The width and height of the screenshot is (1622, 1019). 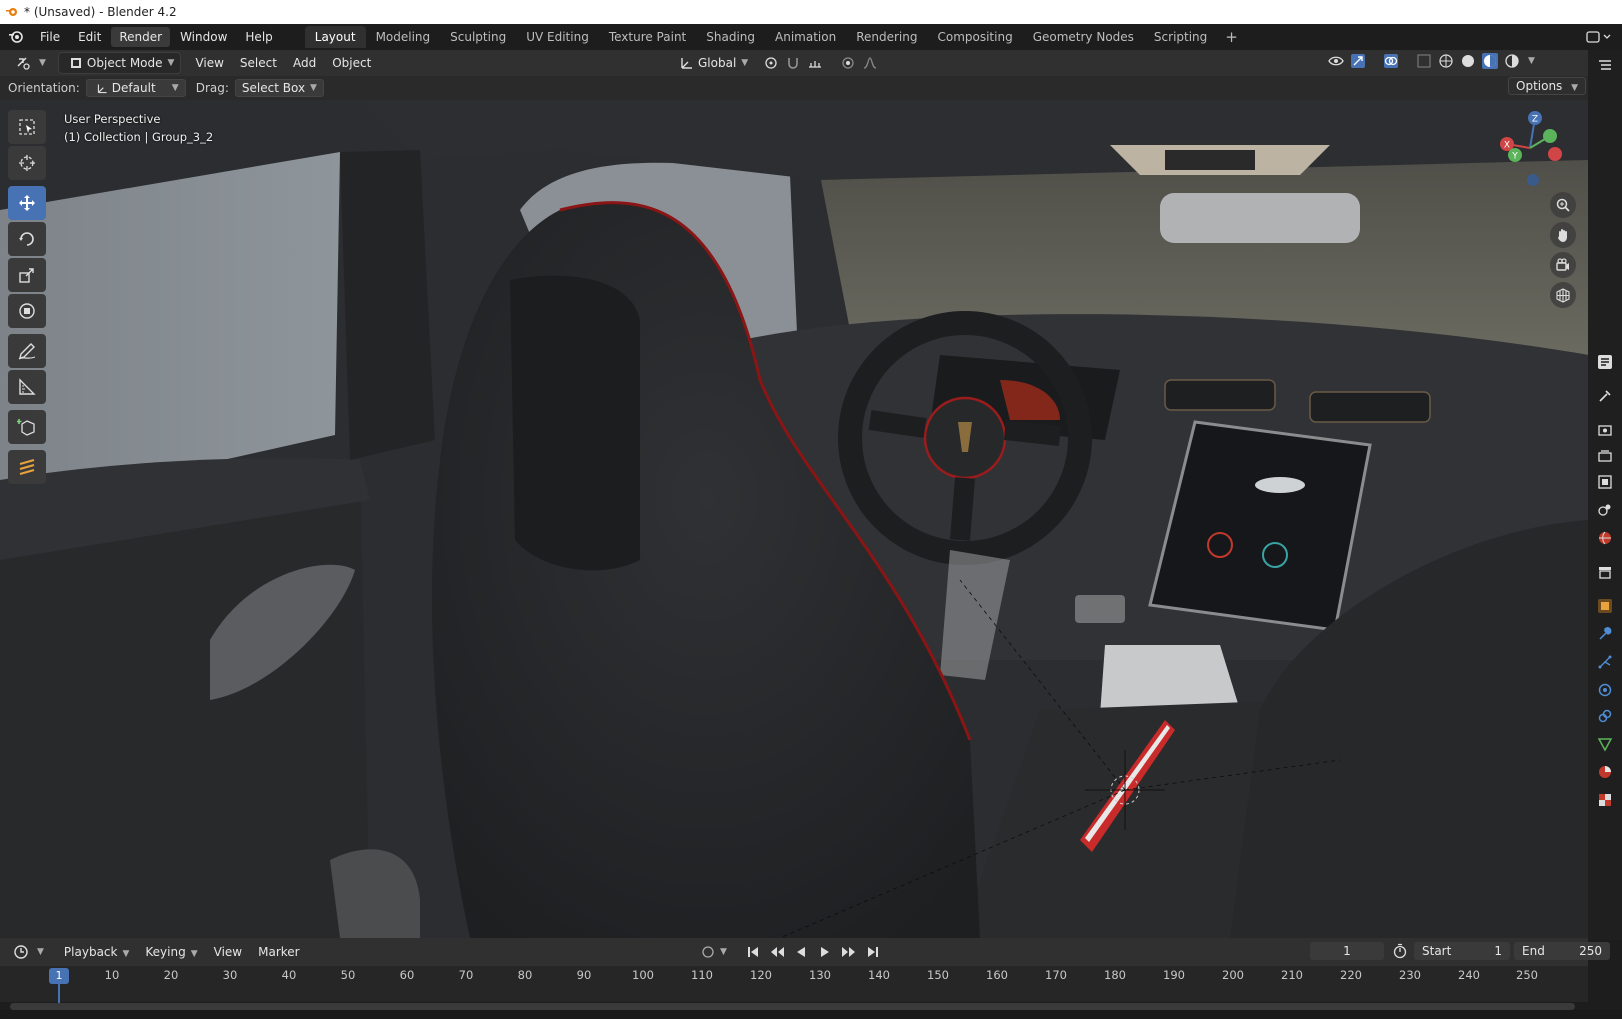 I want to click on transform-orientation-dropdown: Global ▼, so click(x=712, y=63).